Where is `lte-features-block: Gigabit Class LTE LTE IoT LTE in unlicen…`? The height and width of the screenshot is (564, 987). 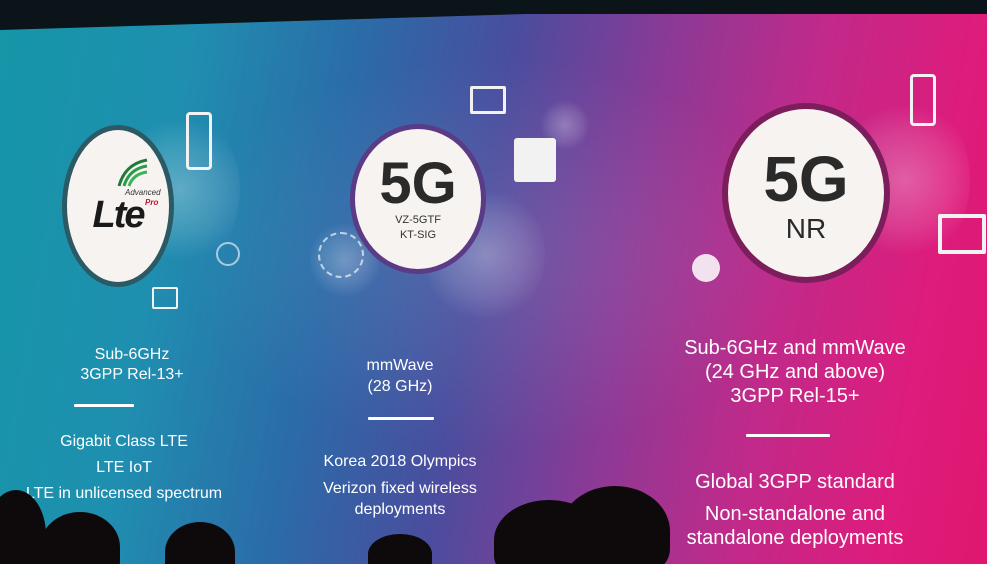
lte-features-block: Gigabit Class LTE LTE IoT LTE in unlicen… is located at coordinates (124, 468).